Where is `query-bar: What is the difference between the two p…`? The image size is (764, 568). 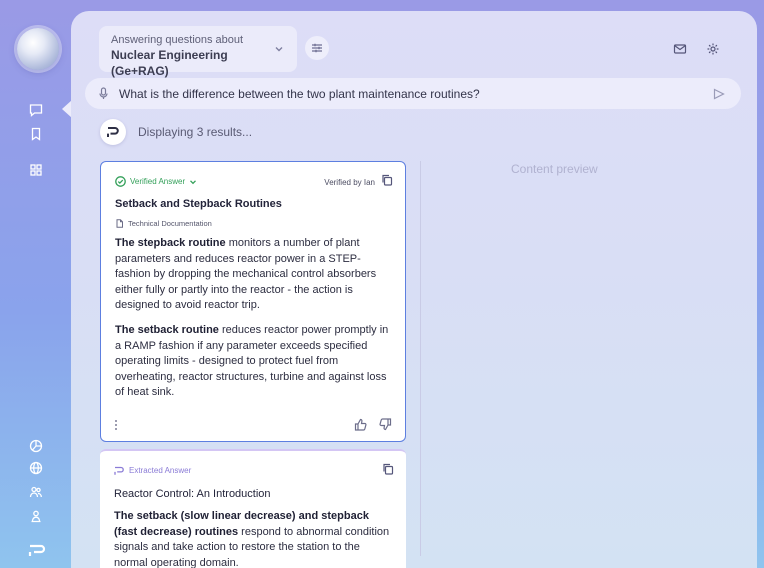 query-bar: What is the difference between the two p… is located at coordinates (413, 93).